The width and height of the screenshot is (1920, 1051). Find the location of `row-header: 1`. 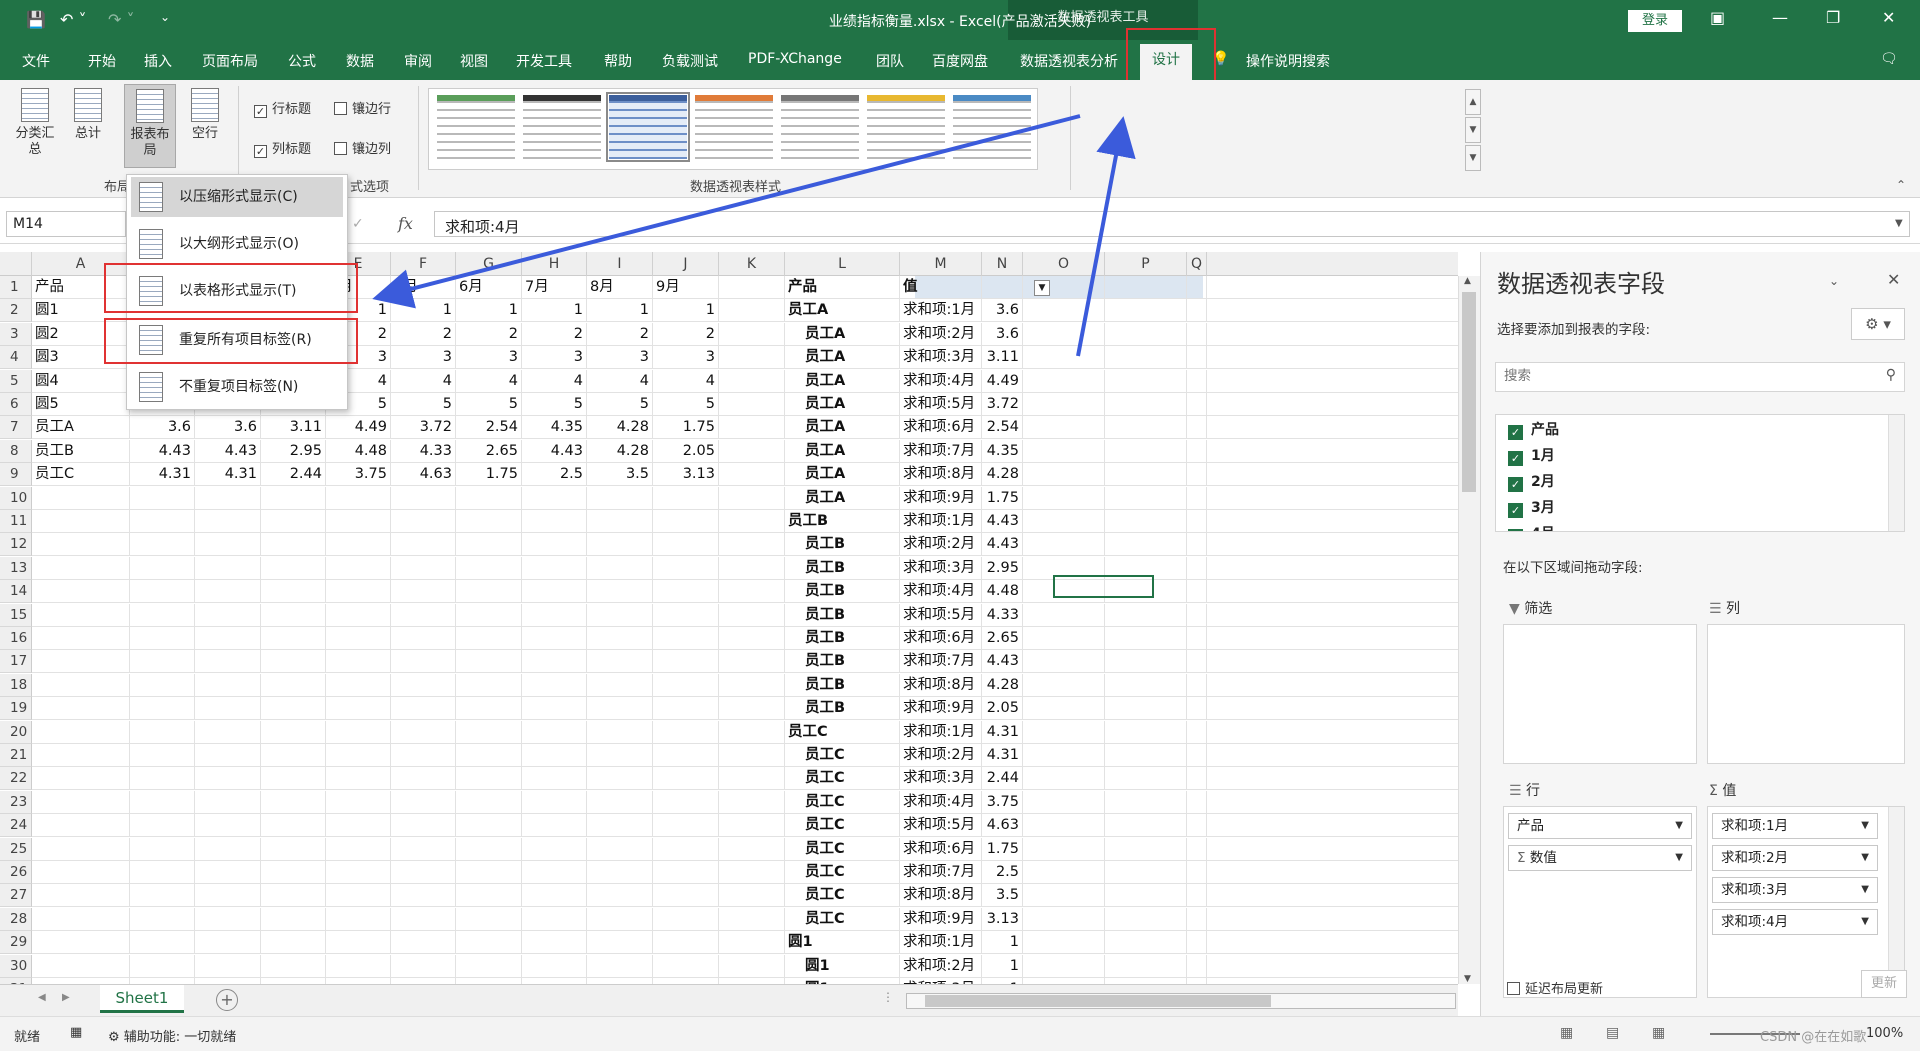

row-header: 1 is located at coordinates (16, 287).